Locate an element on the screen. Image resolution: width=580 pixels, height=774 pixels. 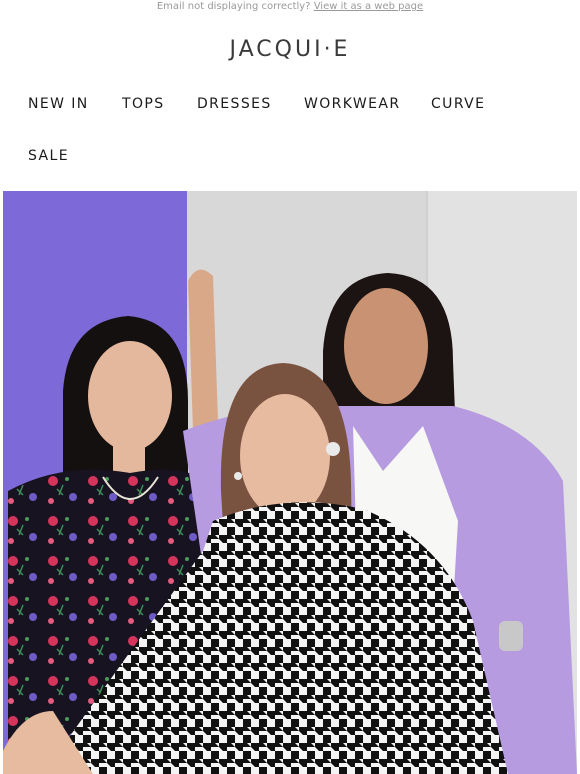
nav-item-curve: CURVE is located at coordinates (458, 104).